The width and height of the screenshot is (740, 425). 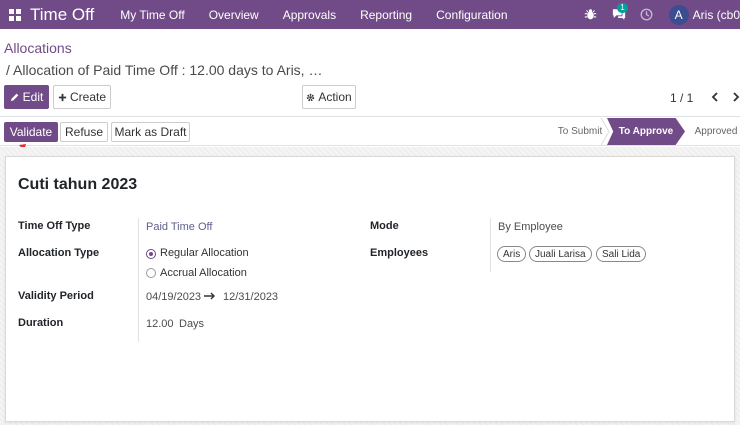 I want to click on action-button: Action, so click(x=329, y=97).